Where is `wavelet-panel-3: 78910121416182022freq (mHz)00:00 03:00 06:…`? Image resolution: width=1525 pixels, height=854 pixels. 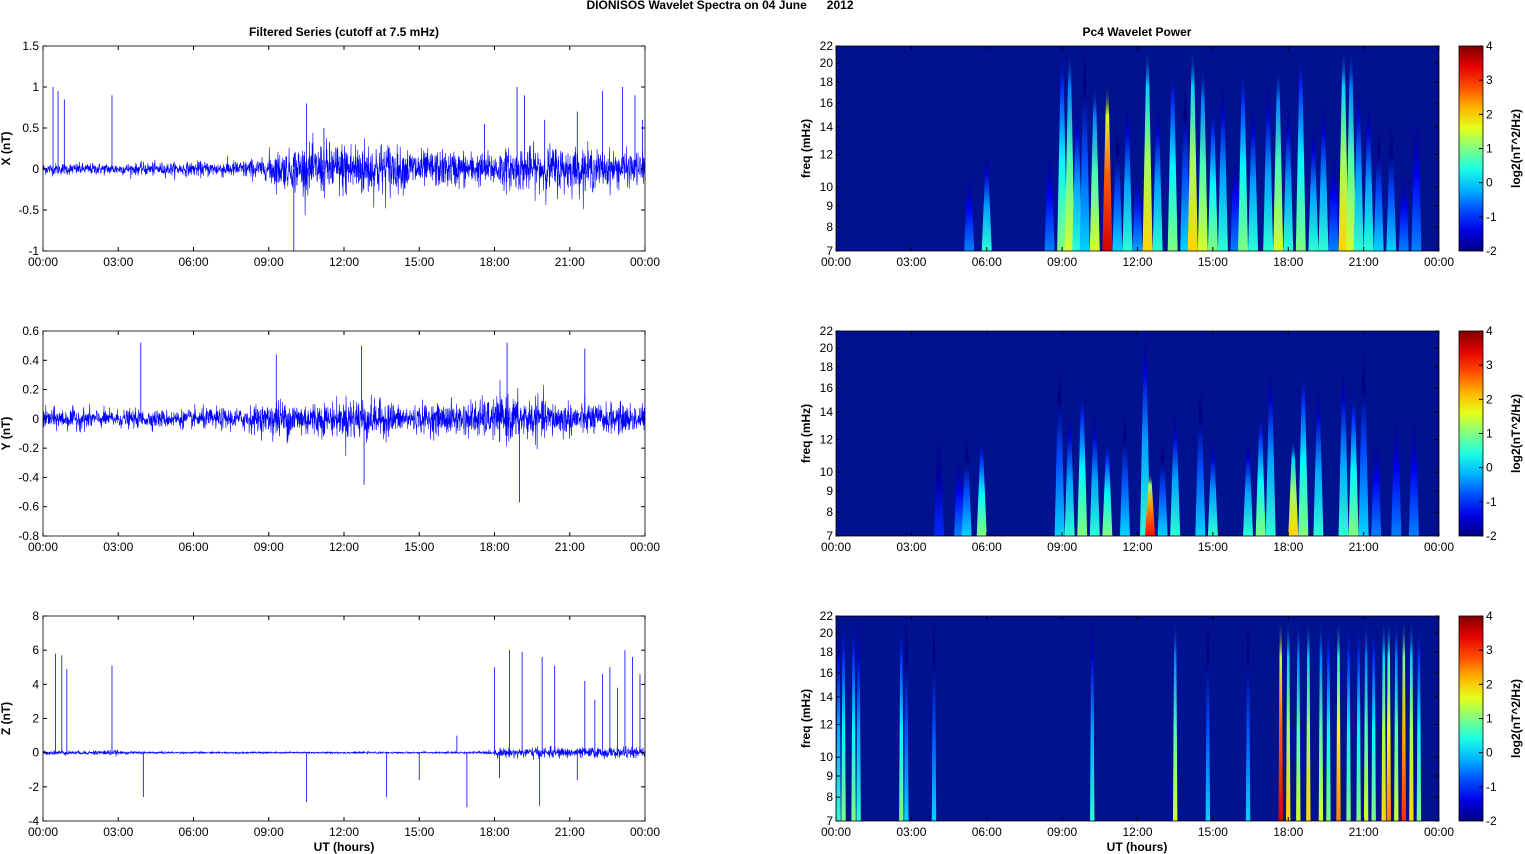
wavelet-panel-3: 78910121416182022freq (mHz)00:00 03:00 06:… is located at coordinates (1161, 724).